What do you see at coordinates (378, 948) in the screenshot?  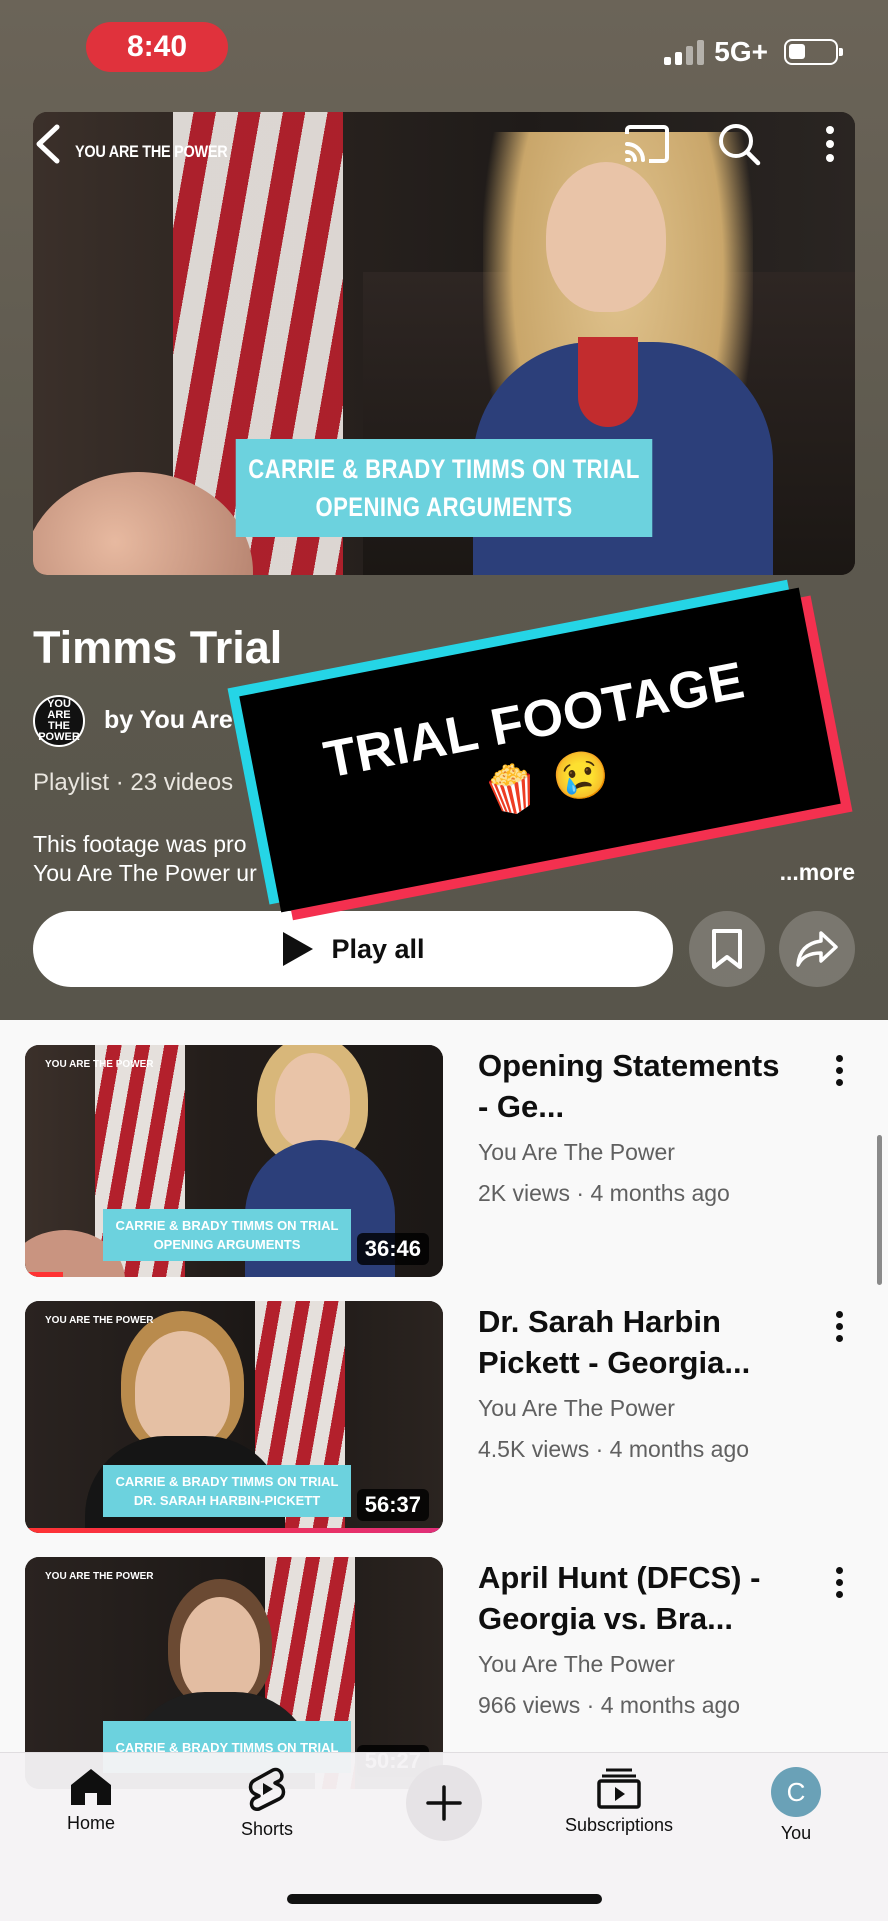 I see `play-all-label: Play all` at bounding box center [378, 948].